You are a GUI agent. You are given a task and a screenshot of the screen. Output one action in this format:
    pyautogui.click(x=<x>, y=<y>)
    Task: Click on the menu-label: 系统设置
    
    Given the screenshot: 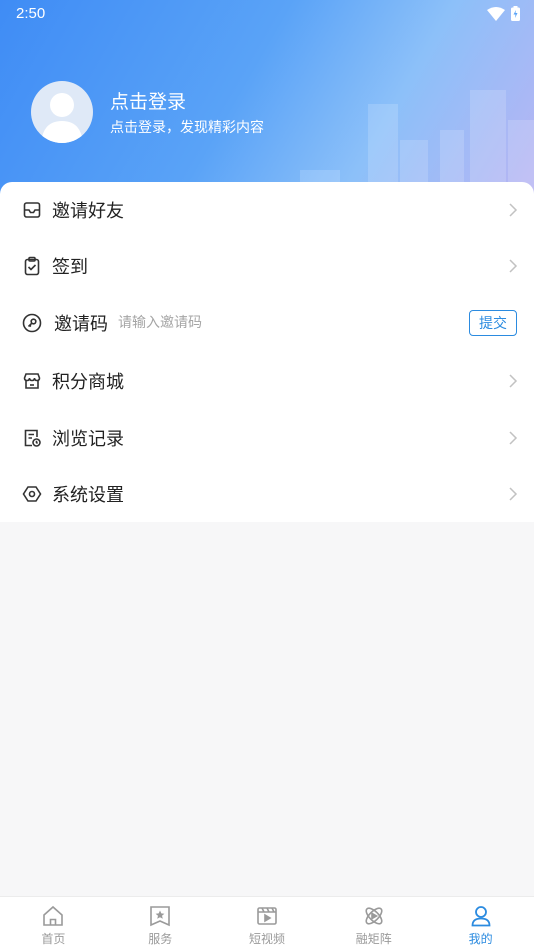 What is the action you would take?
    pyautogui.click(x=88, y=495)
    